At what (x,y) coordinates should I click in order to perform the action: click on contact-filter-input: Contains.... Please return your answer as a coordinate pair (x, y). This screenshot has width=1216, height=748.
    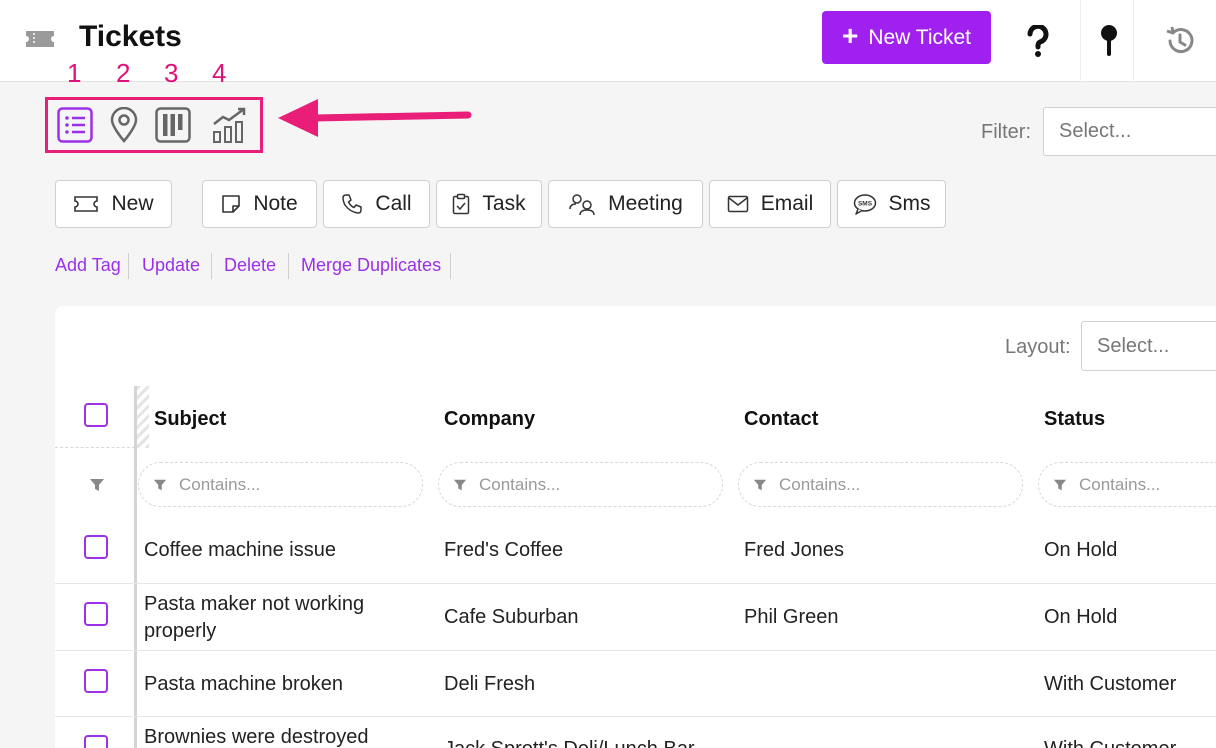
    Looking at the image, I should click on (880, 484).